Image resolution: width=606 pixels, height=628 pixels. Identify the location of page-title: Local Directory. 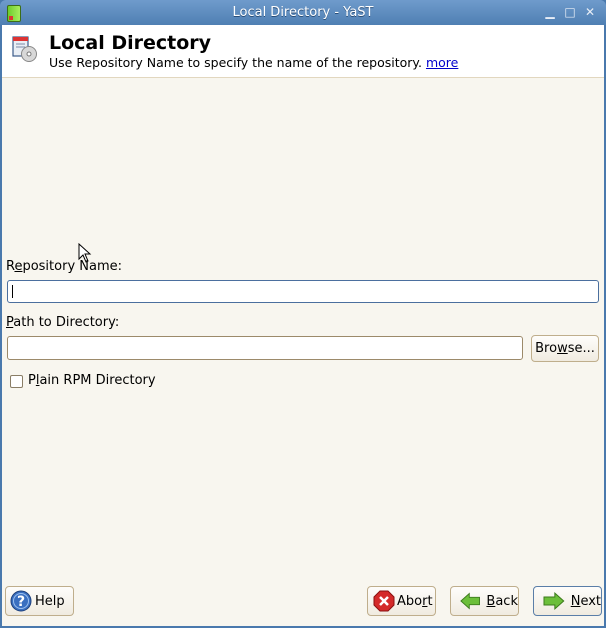
(130, 43).